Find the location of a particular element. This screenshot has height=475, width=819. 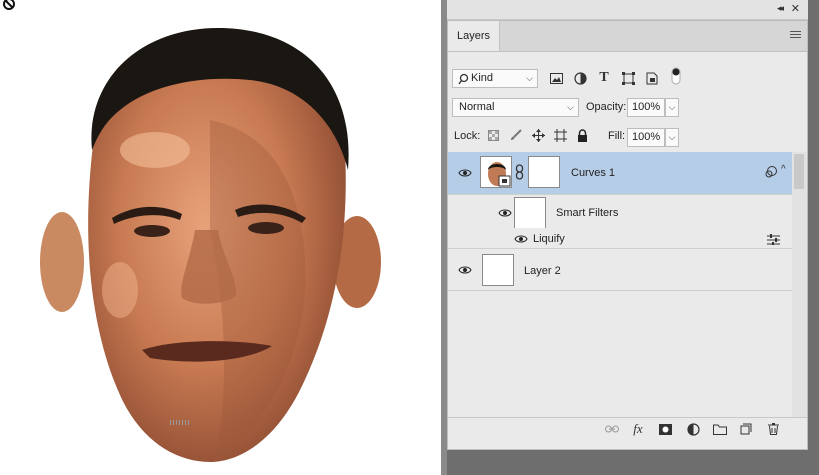

lock-all-icon is located at coordinates (582, 135).